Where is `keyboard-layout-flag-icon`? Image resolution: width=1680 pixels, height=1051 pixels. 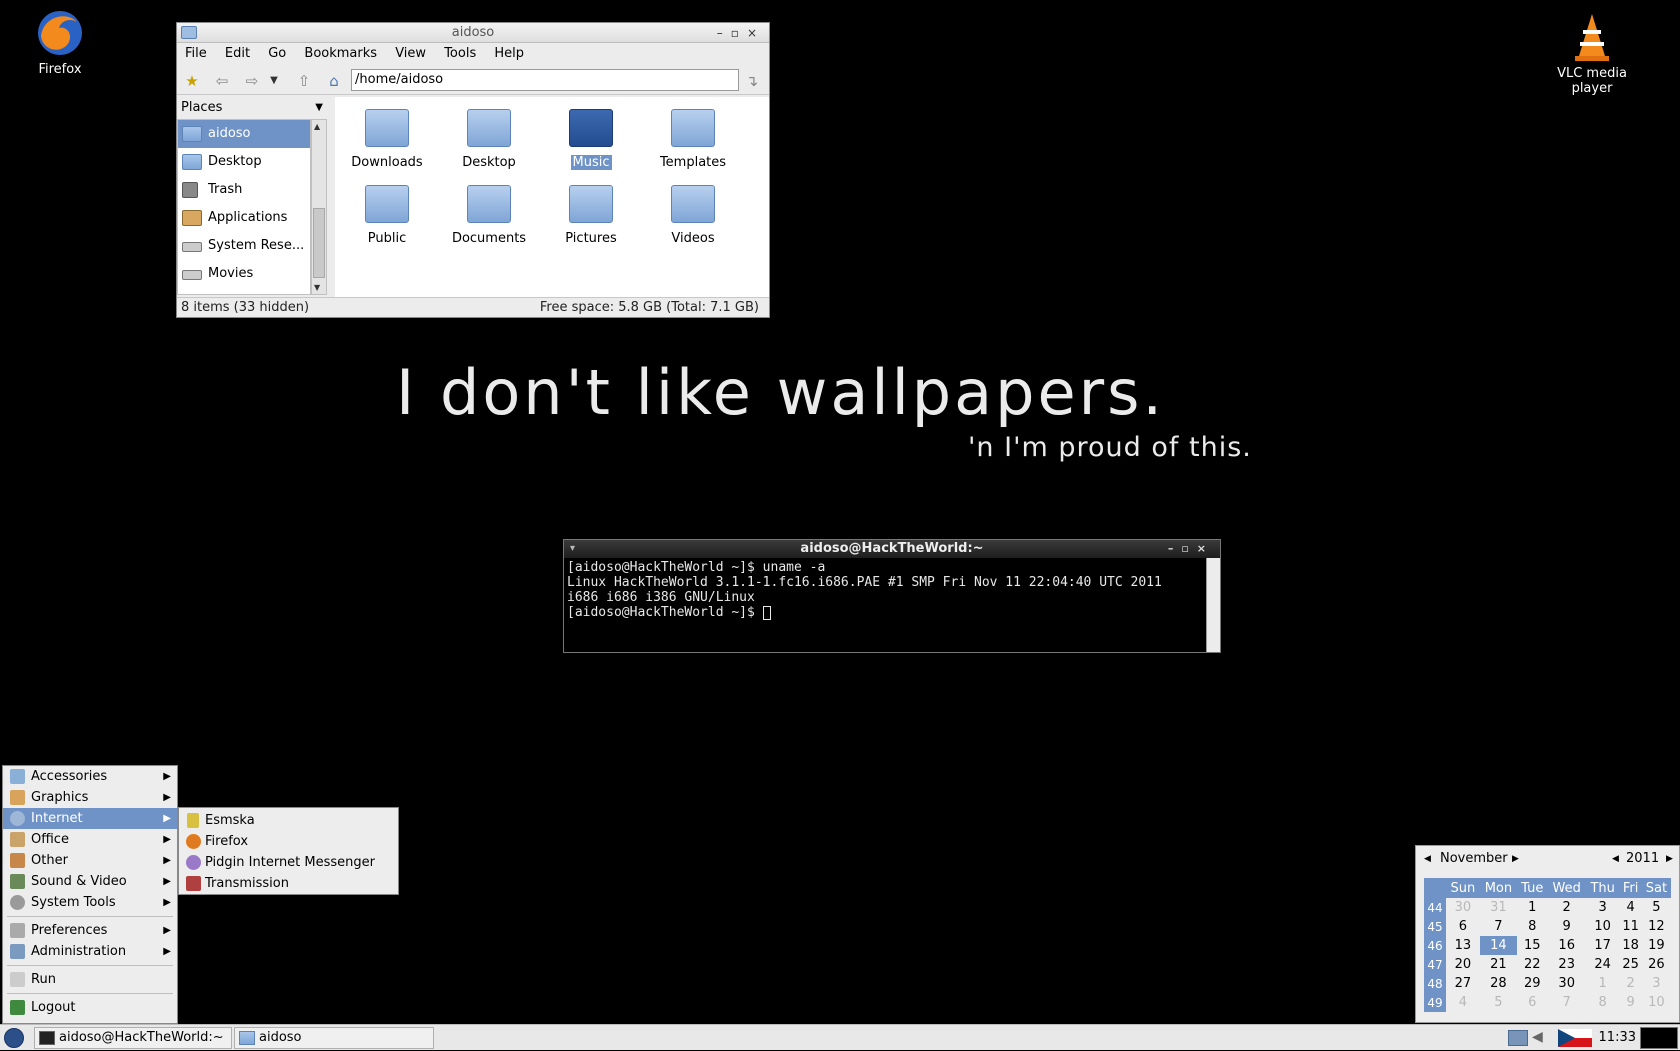 keyboard-layout-flag-icon is located at coordinates (1575, 1038).